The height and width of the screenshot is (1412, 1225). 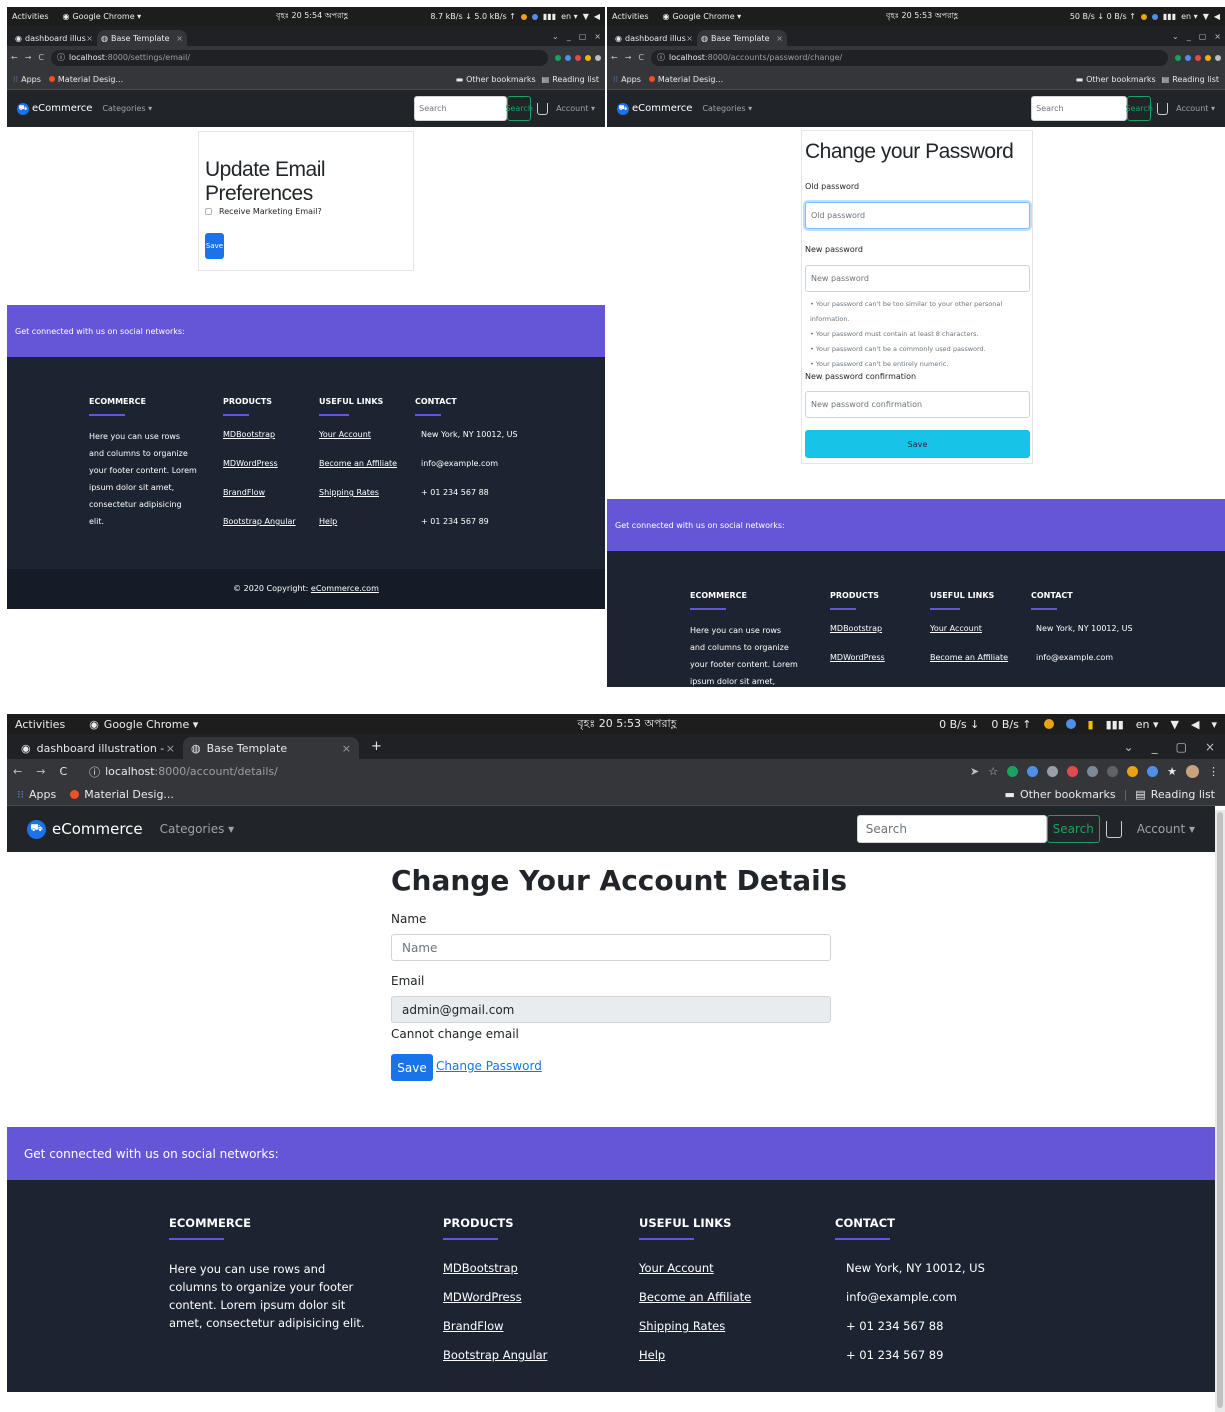 I want to click on cast-icon: ➤, so click(x=974, y=771).